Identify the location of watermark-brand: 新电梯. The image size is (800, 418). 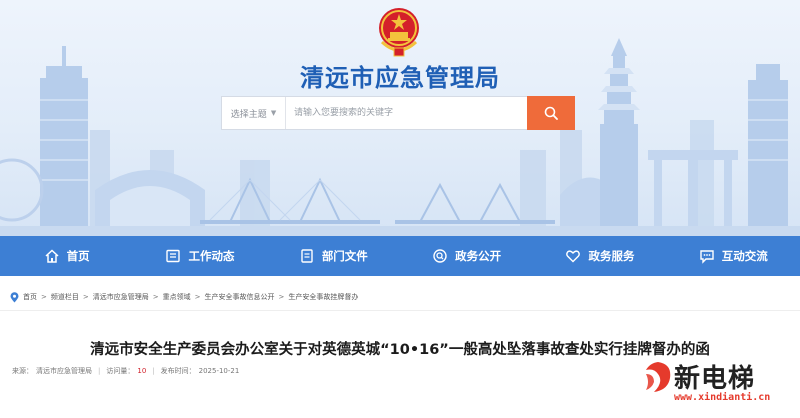
(715, 379).